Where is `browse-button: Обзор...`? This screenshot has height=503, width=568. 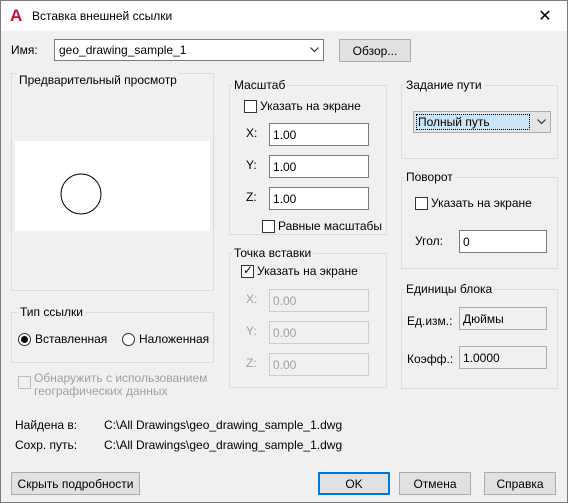 browse-button: Обзор... is located at coordinates (375, 50).